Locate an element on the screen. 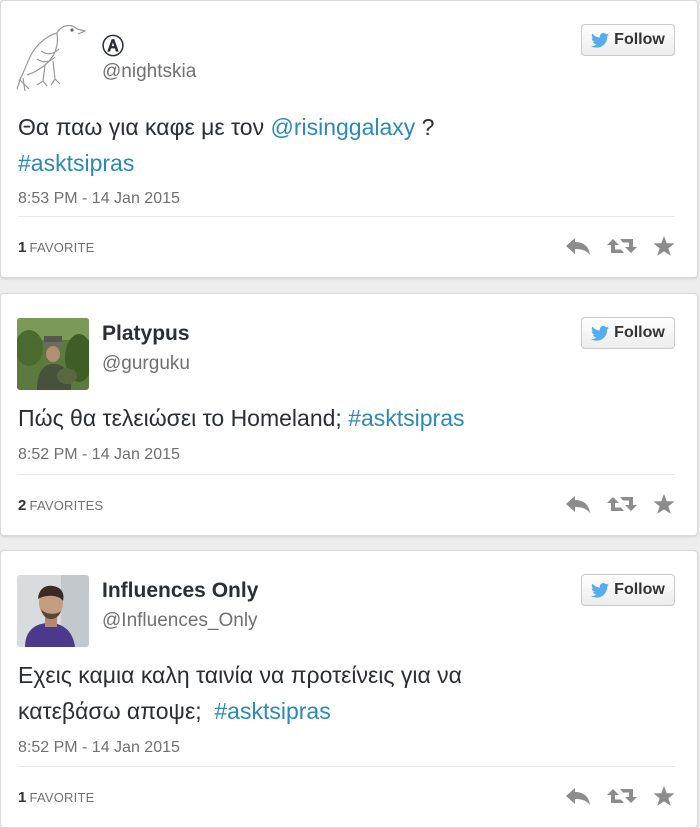 This screenshot has width=700, height=828. user-handle: @Influences_Only is located at coordinates (180, 621).